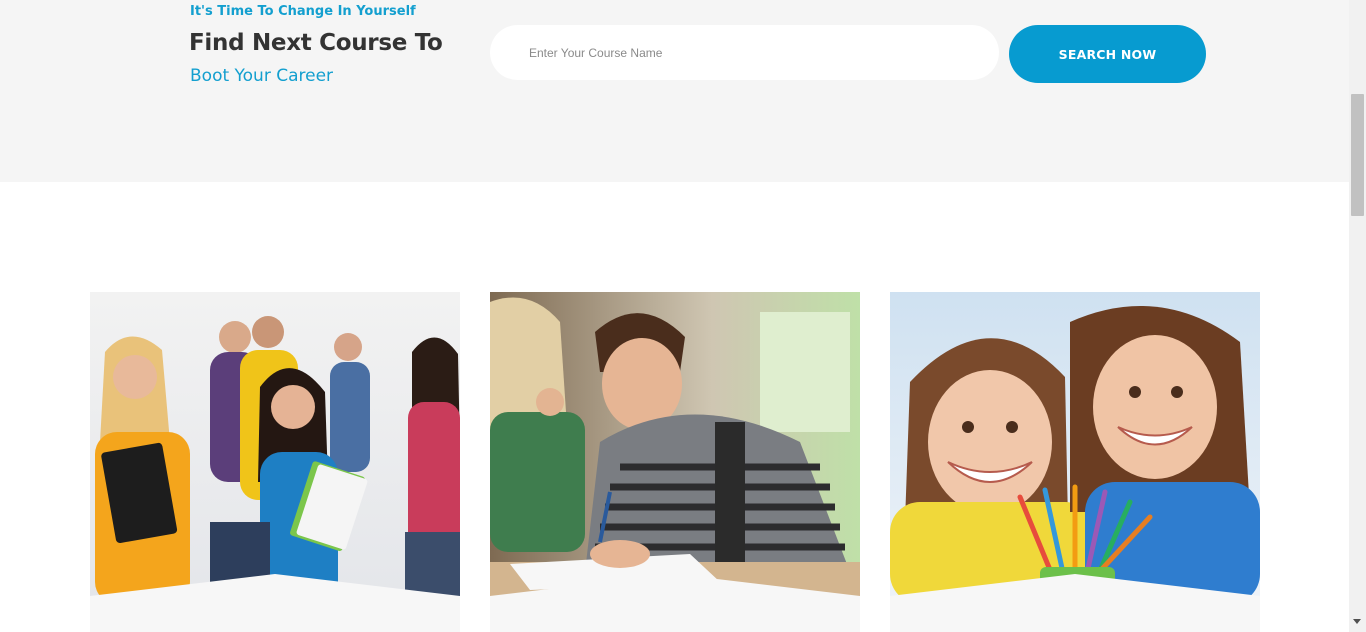 The width and height of the screenshot is (1366, 632). Describe the element at coordinates (275, 448) in the screenshot. I see `course-image-students-group` at that location.